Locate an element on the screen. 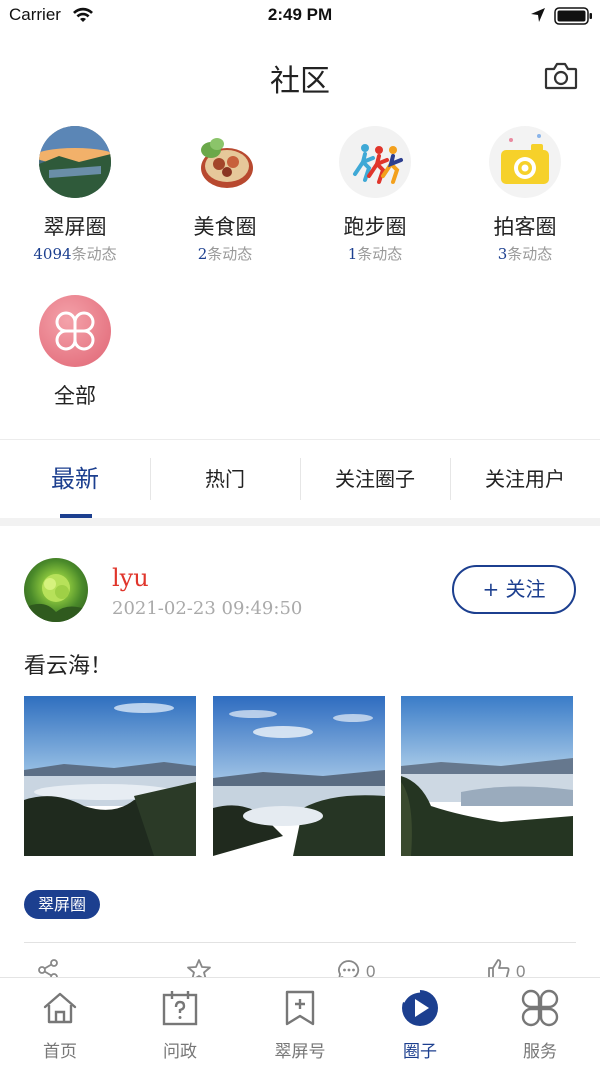  follow-button: + 关注 is located at coordinates (514, 589).